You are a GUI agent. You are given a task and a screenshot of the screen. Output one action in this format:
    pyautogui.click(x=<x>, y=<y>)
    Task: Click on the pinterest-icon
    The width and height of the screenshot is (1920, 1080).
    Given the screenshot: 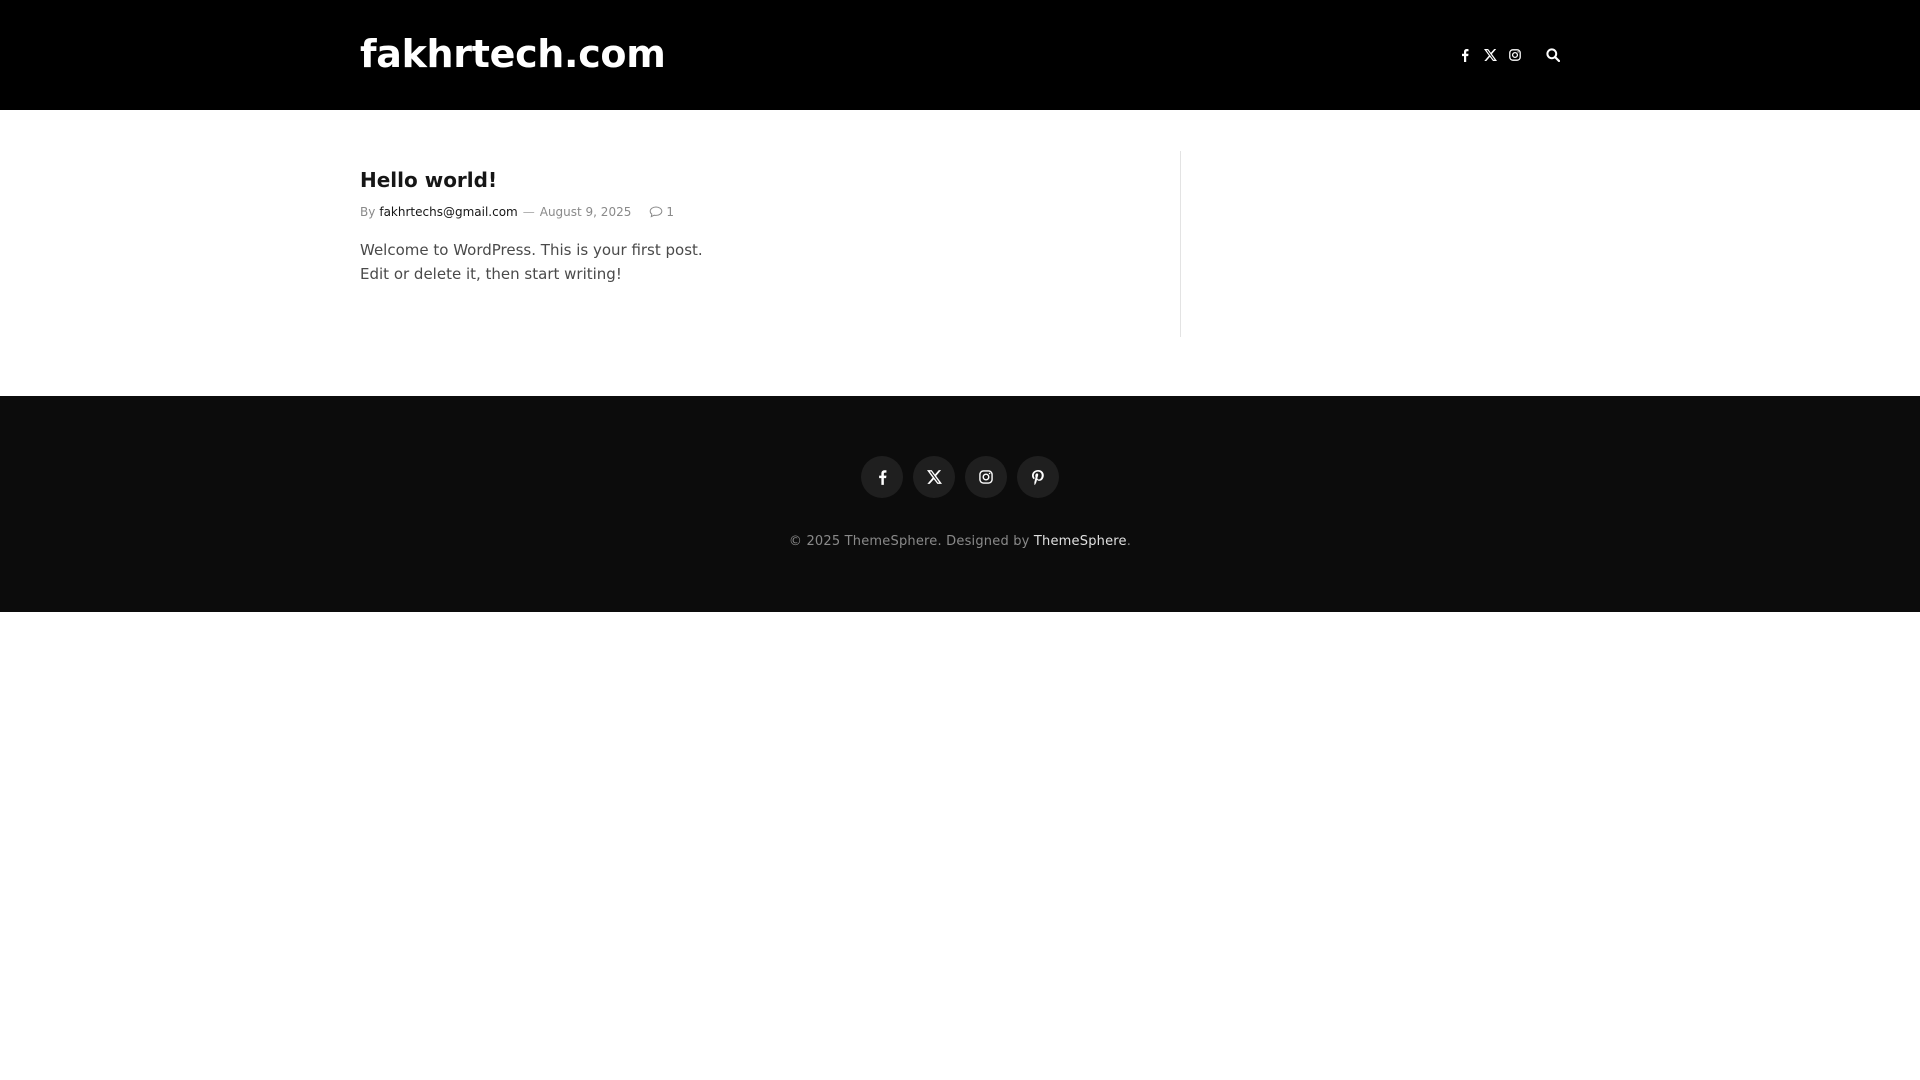 What is the action you would take?
    pyautogui.click(x=1038, y=477)
    